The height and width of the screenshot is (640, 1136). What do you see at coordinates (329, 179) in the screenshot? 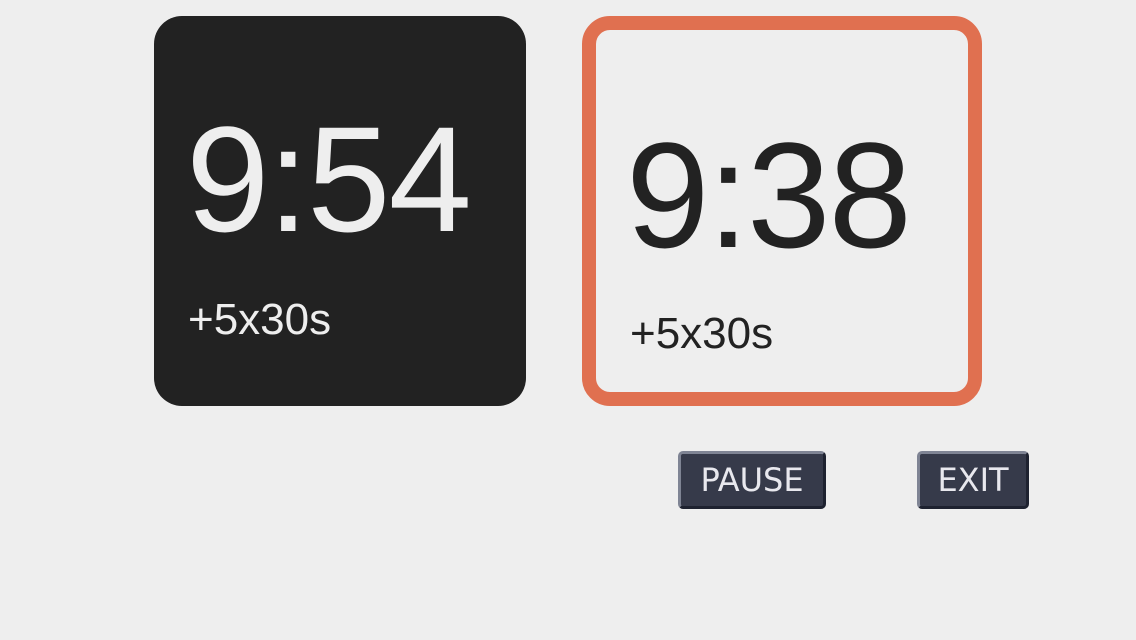
I see `player-one-time: 9:54` at bounding box center [329, 179].